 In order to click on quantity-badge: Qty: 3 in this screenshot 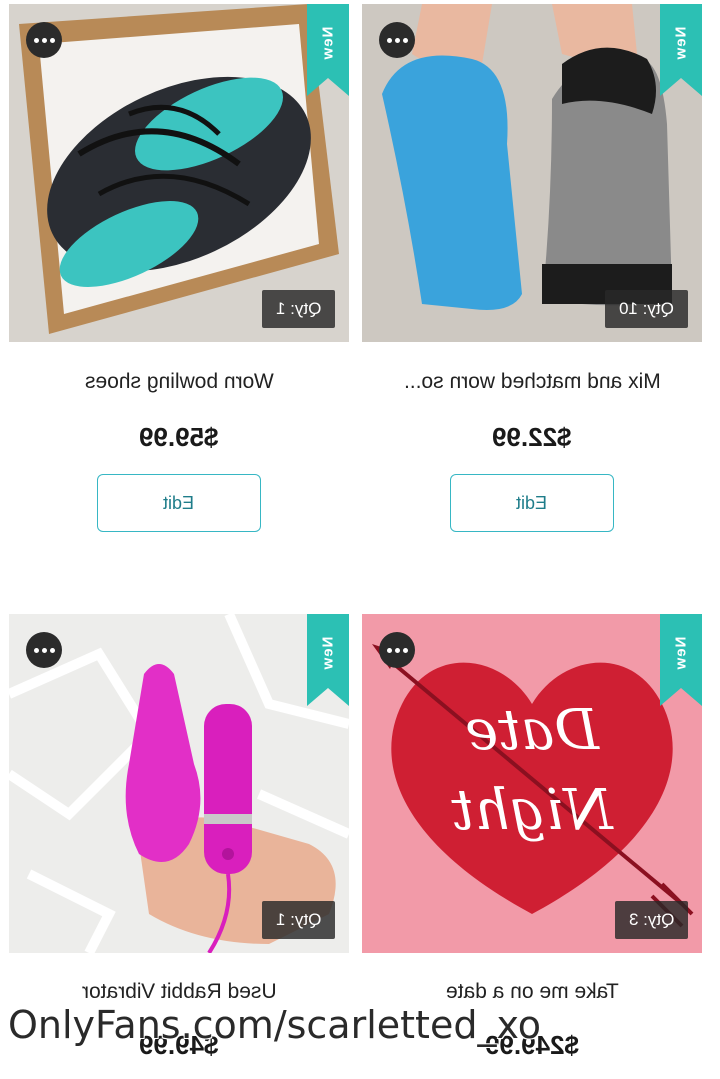, I will do `click(651, 920)`.